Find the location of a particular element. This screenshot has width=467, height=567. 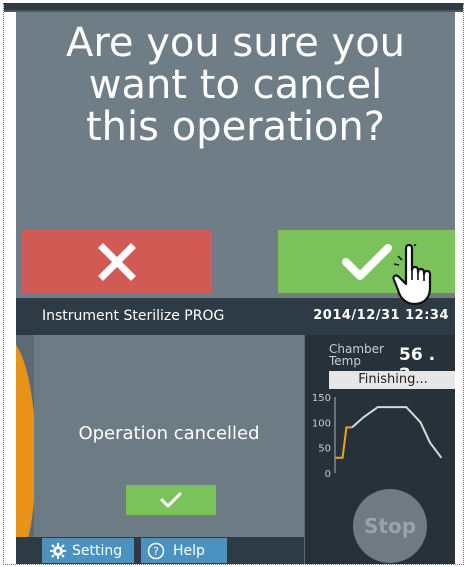

chart-tick-label: 150 is located at coordinates (321, 398).